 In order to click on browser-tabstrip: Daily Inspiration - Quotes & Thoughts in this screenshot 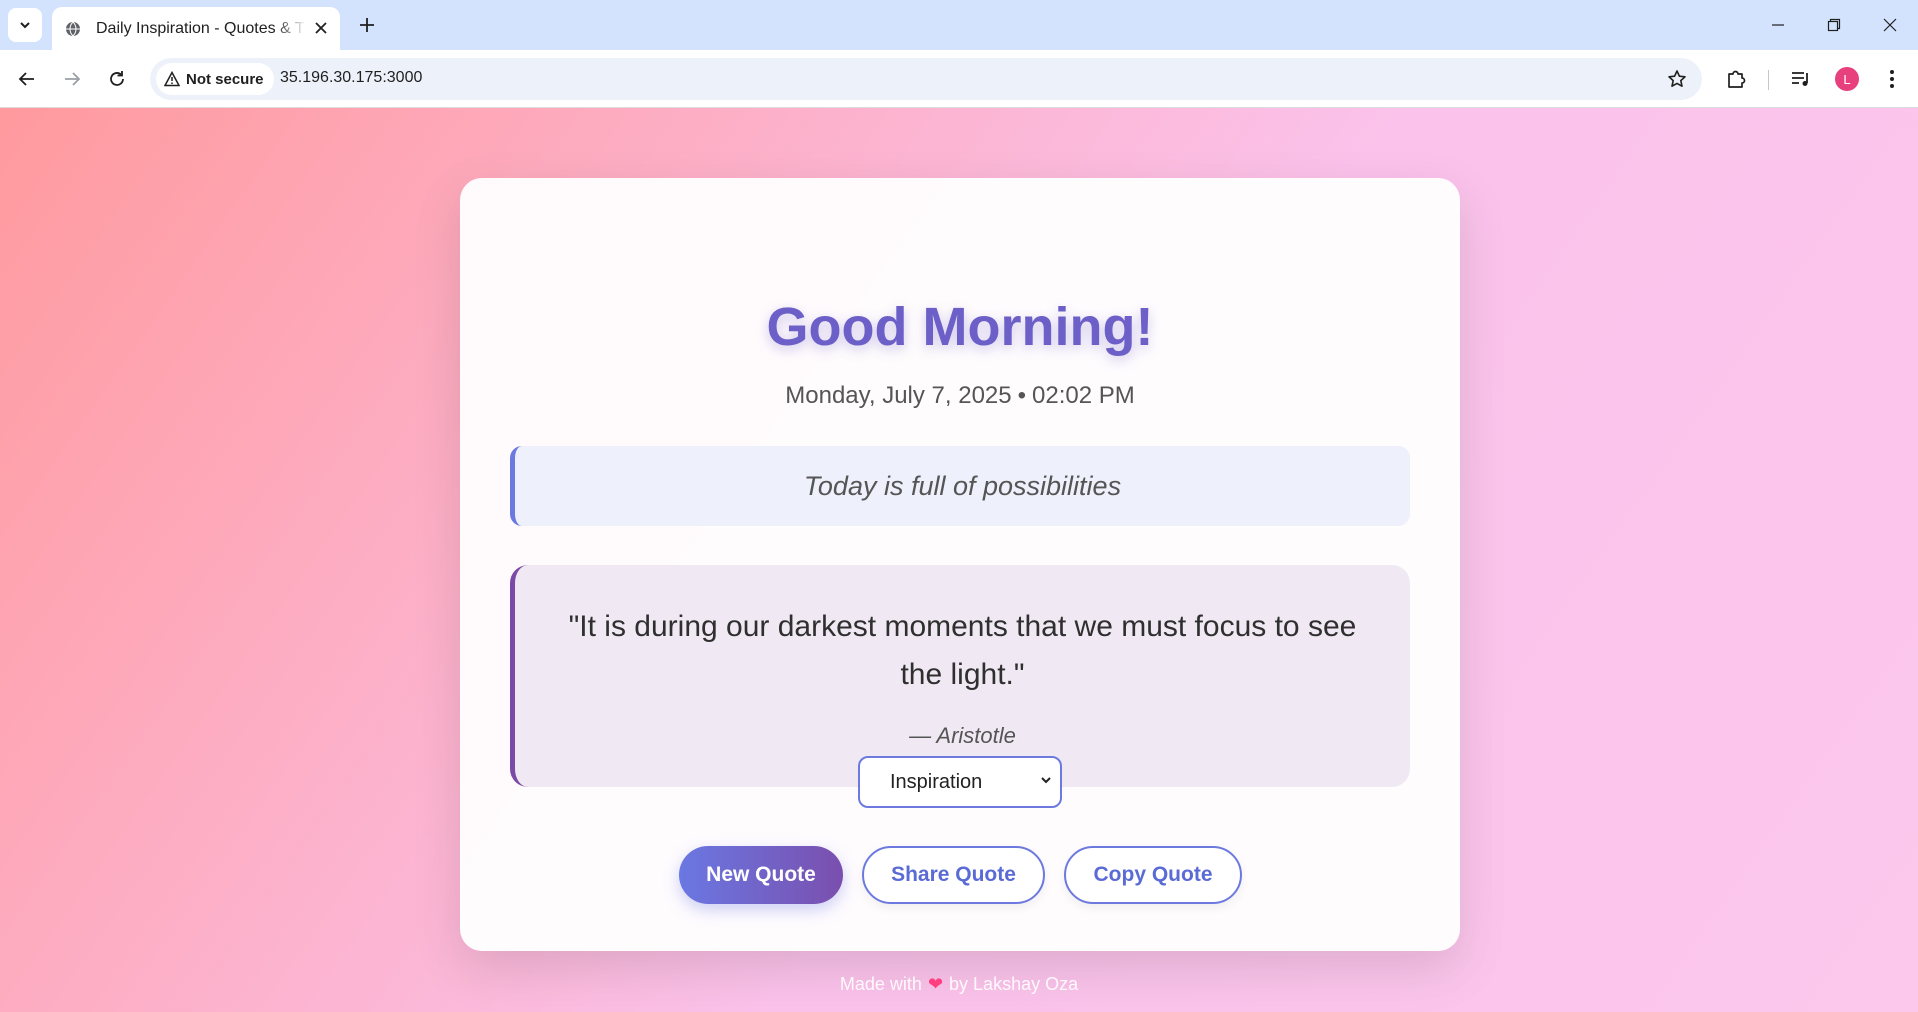, I will do `click(959, 25)`.